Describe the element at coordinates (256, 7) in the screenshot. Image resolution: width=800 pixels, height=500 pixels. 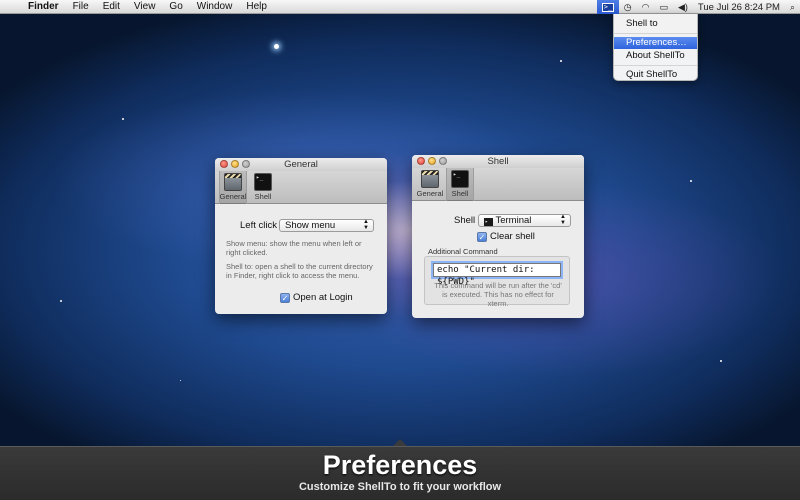
I see `menu-help: Help` at that location.